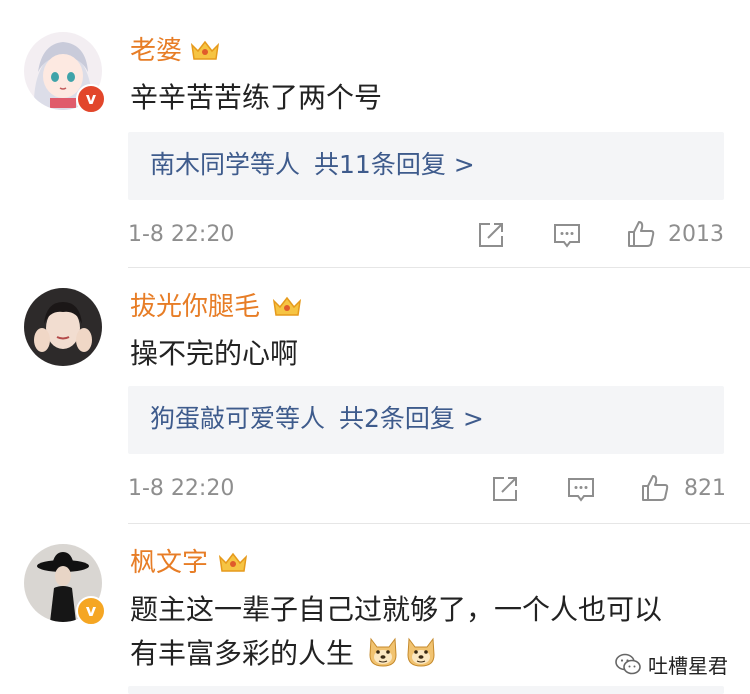 The width and height of the screenshot is (750, 694). Describe the element at coordinates (312, 165) in the screenshot. I see `replies-link: 南木同学等人 共11条回复 >` at that location.